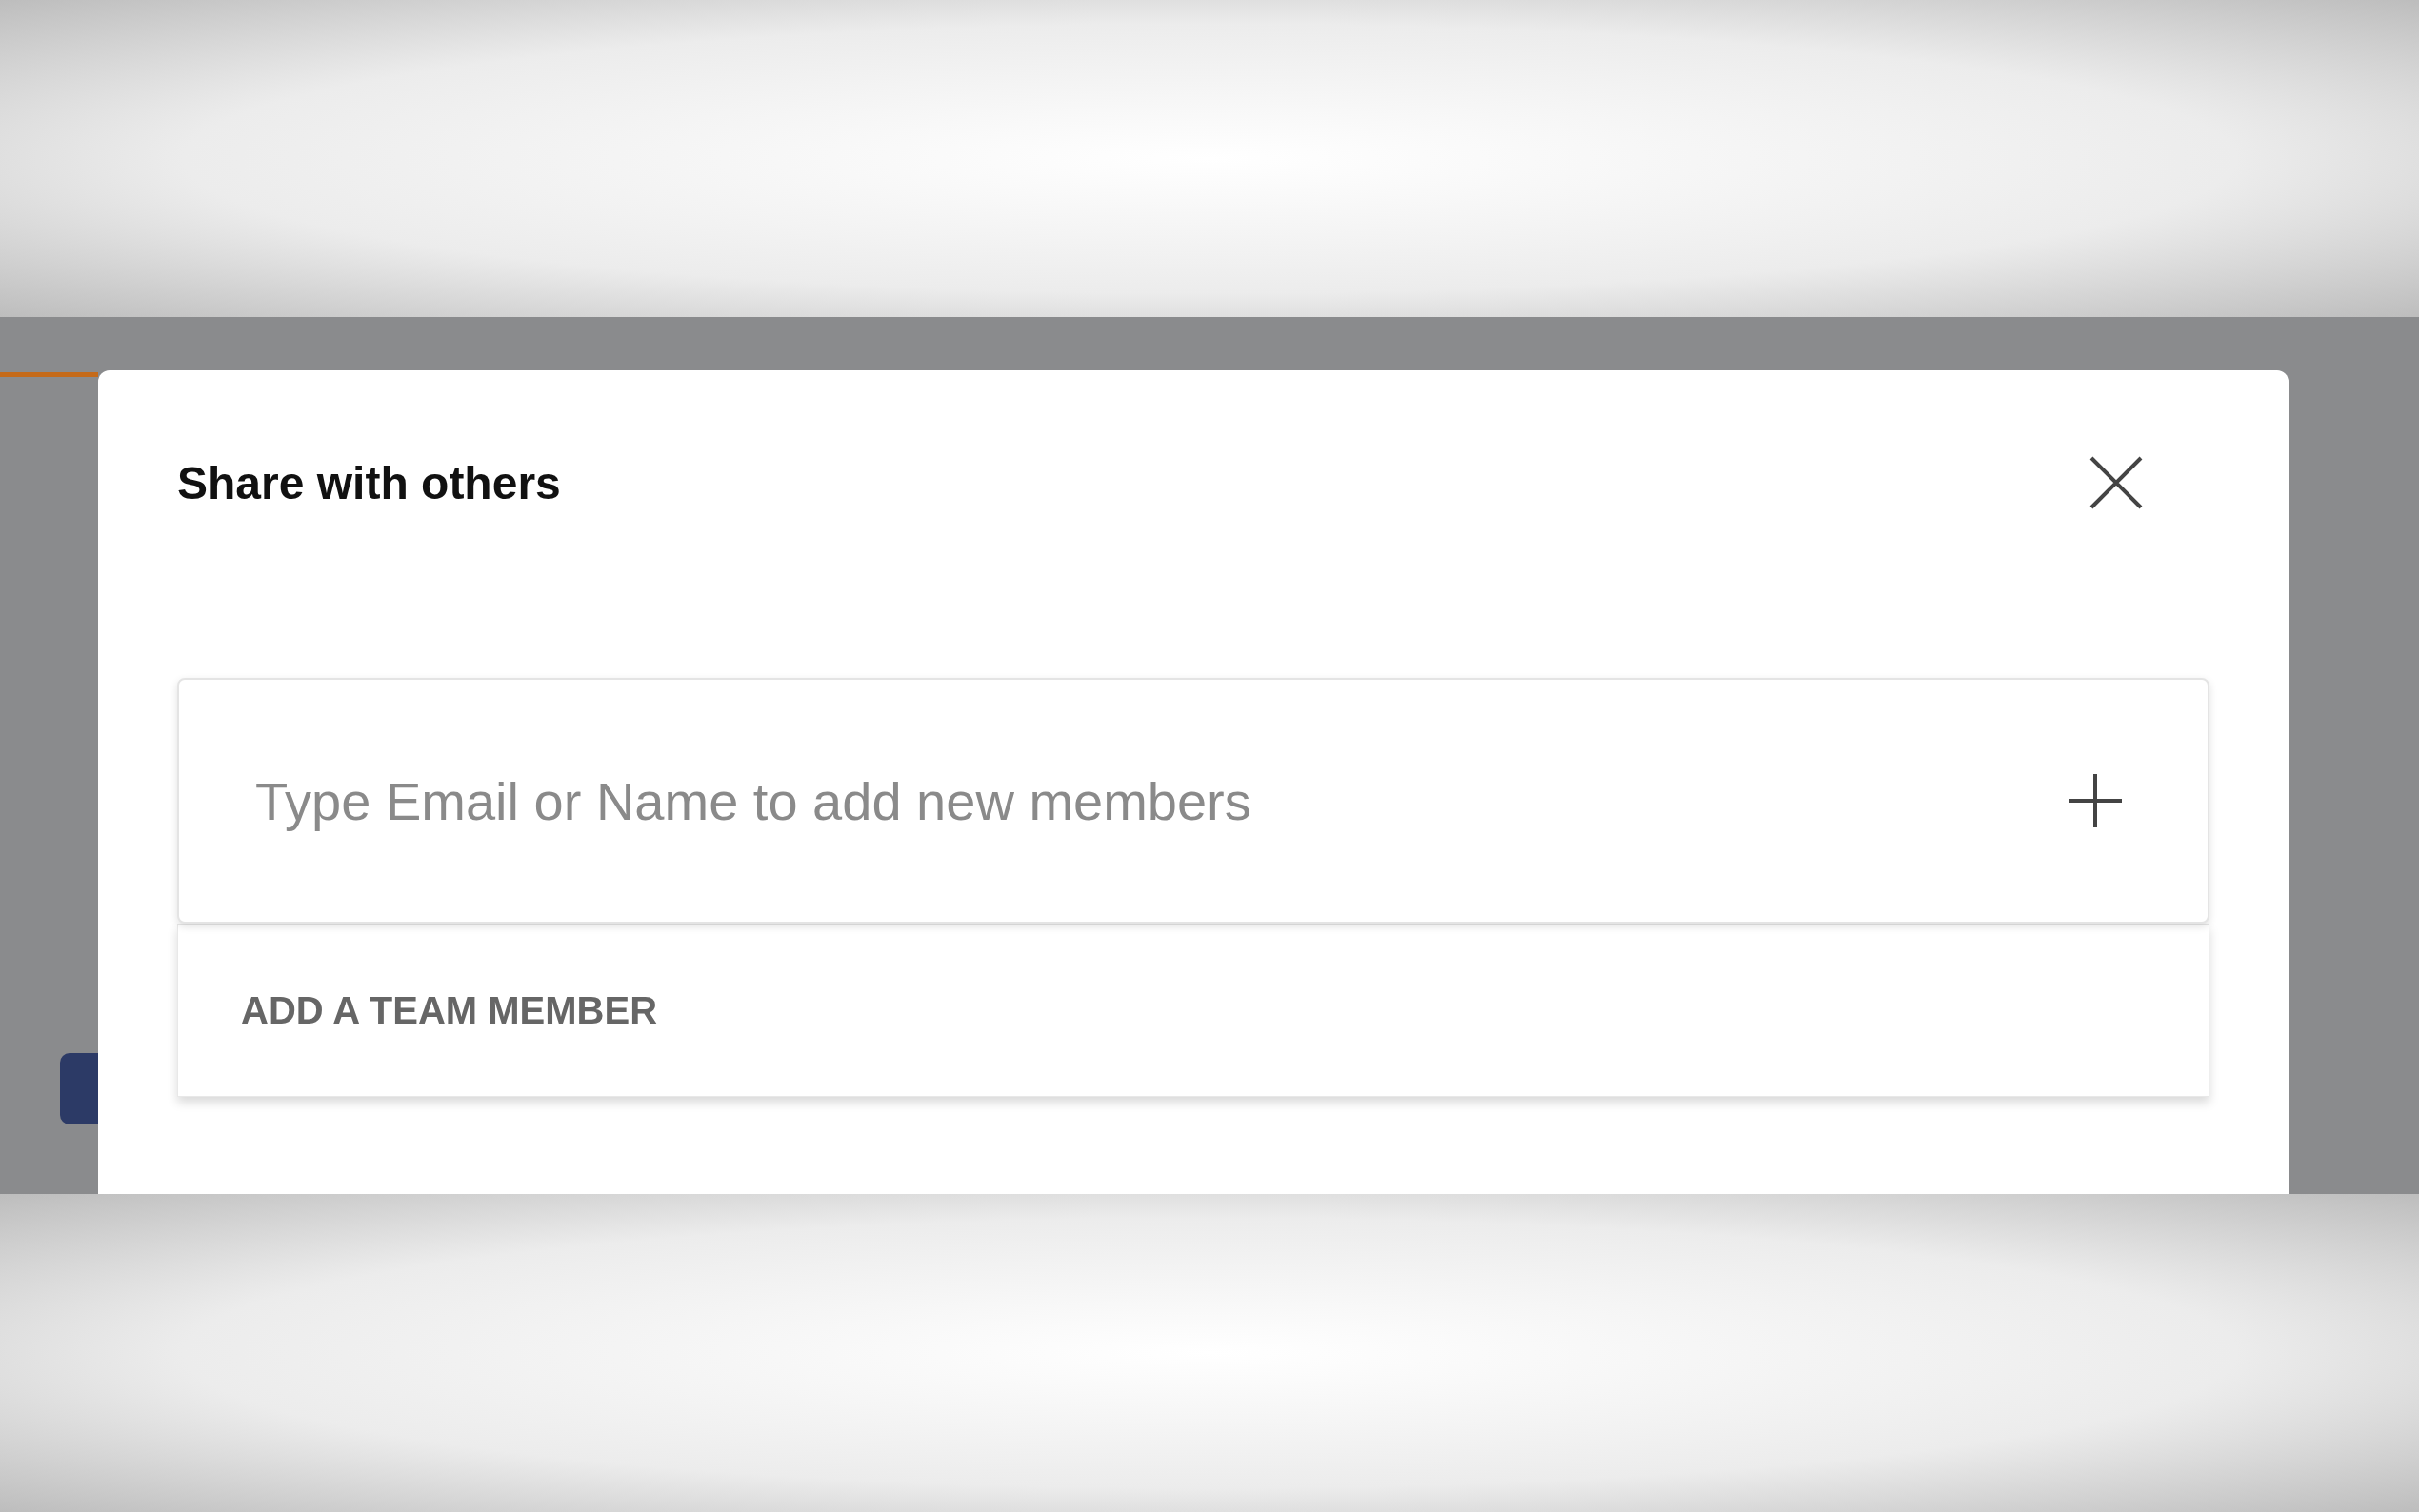  Describe the element at coordinates (1193, 801) in the screenshot. I see `member-search-field: Type Email or Name to add new members` at that location.